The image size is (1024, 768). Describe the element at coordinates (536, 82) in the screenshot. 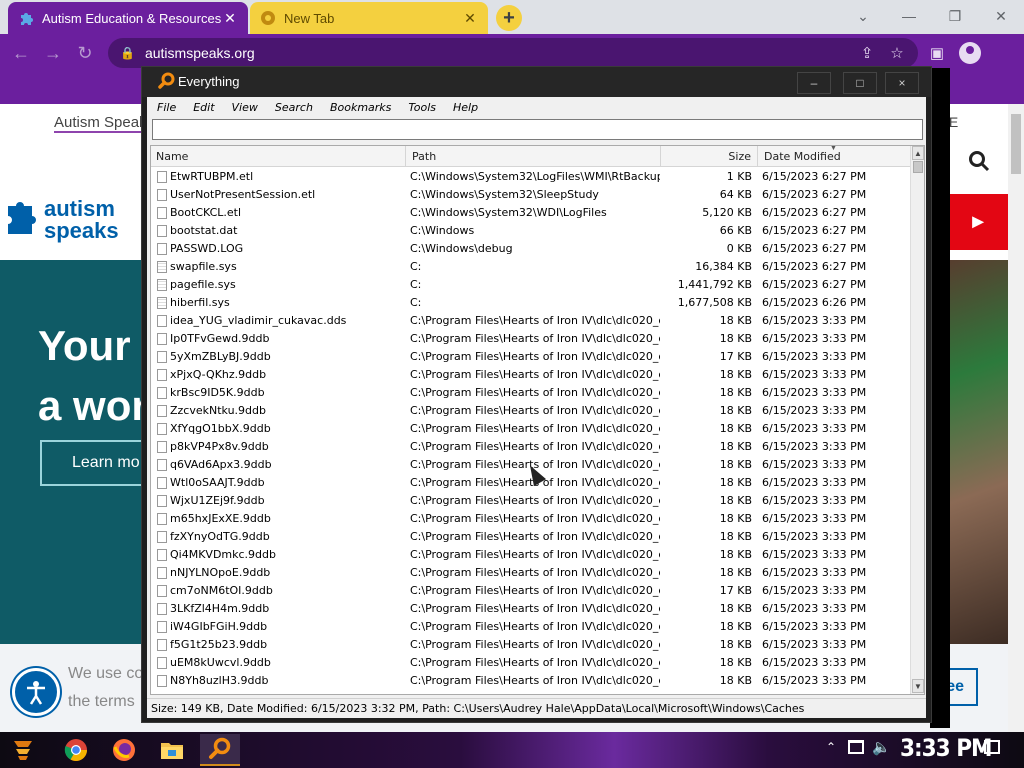

I see `everything-titlebar: Everything – □ ×` at that location.